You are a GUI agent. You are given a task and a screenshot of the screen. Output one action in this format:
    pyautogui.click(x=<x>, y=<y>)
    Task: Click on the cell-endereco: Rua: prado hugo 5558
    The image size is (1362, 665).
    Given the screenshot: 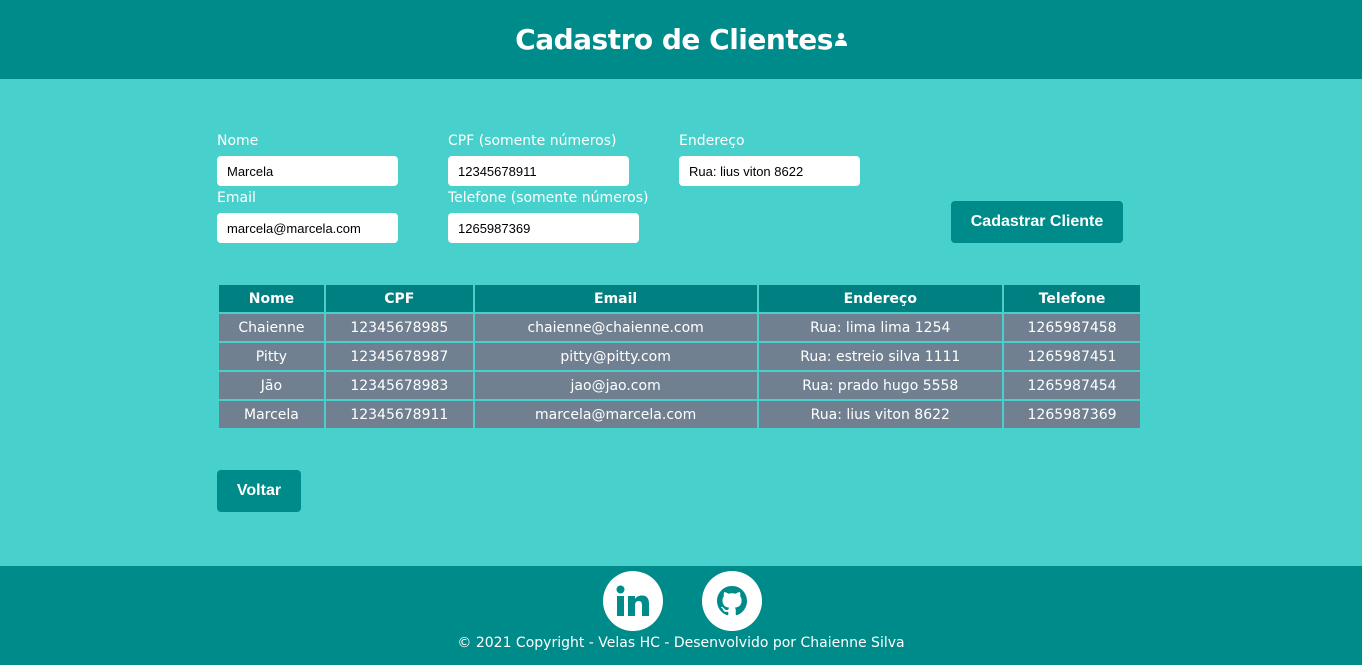 What is the action you would take?
    pyautogui.click(x=880, y=385)
    